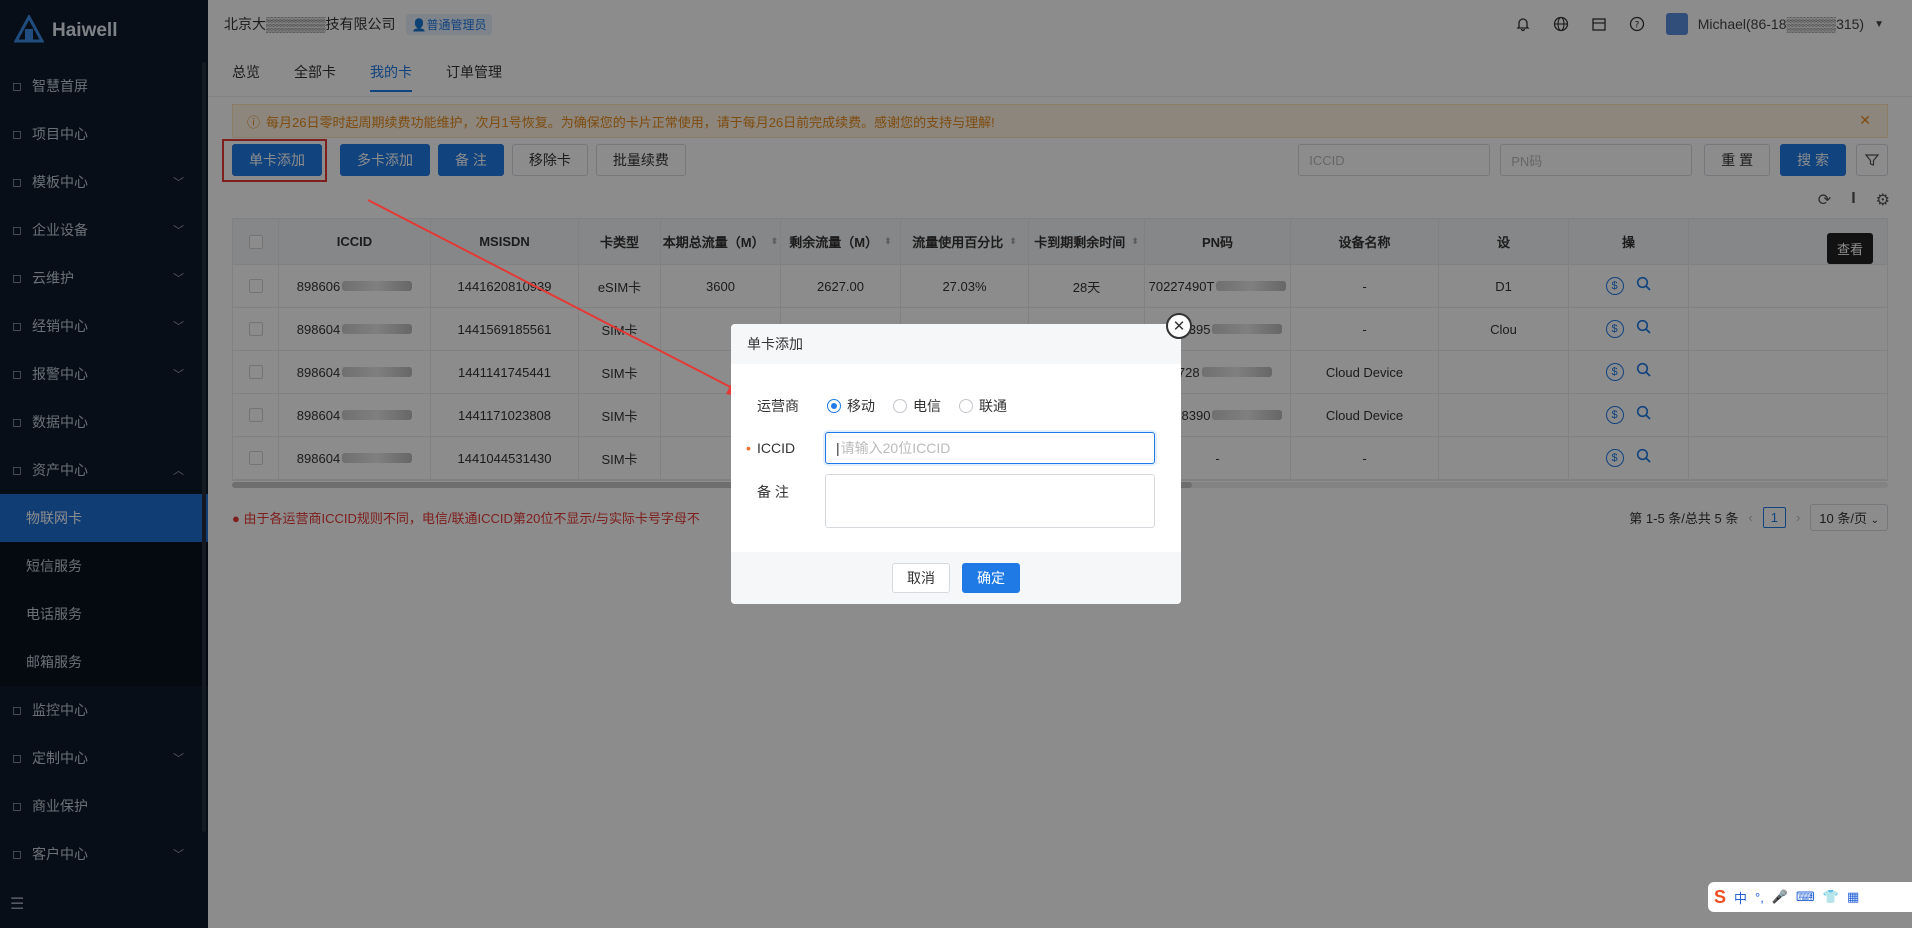 The image size is (1912, 928). I want to click on remark-textarea, so click(990, 501).